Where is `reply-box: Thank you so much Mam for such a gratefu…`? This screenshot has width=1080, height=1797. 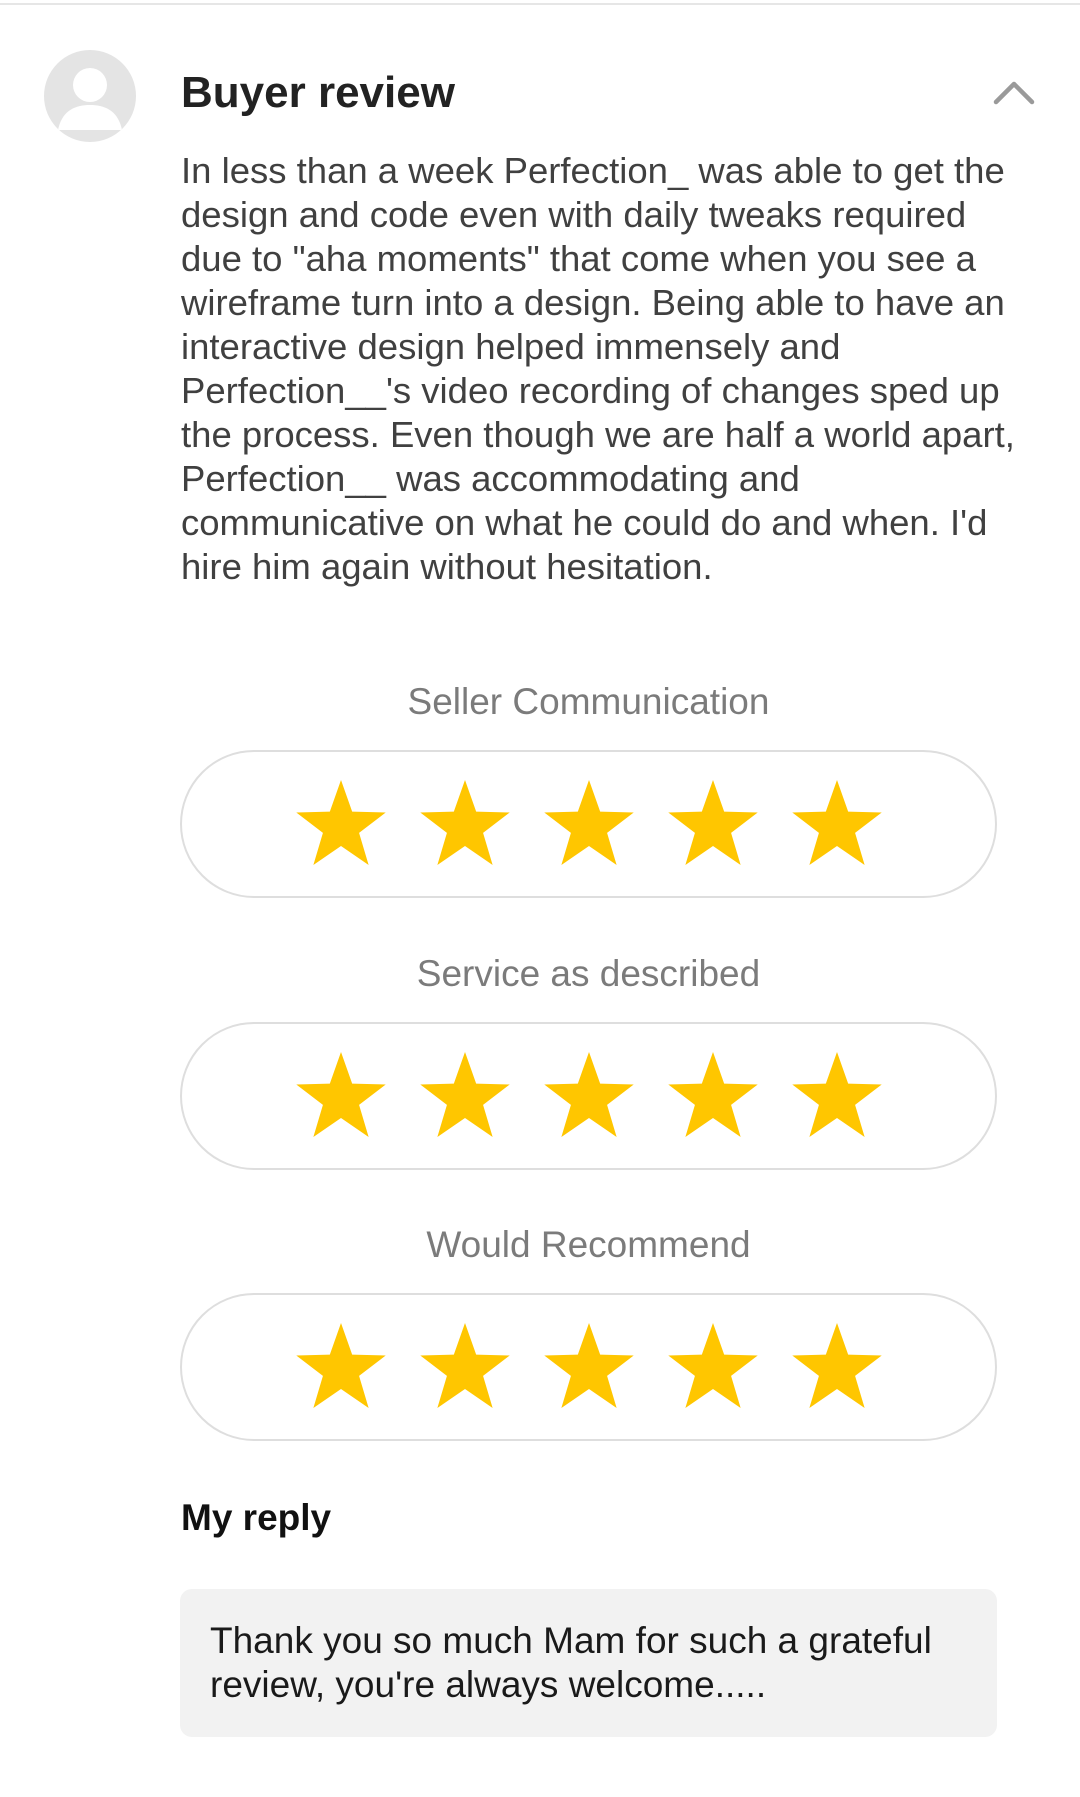
reply-box: Thank you so much Mam for such a gratefu… is located at coordinates (588, 1663).